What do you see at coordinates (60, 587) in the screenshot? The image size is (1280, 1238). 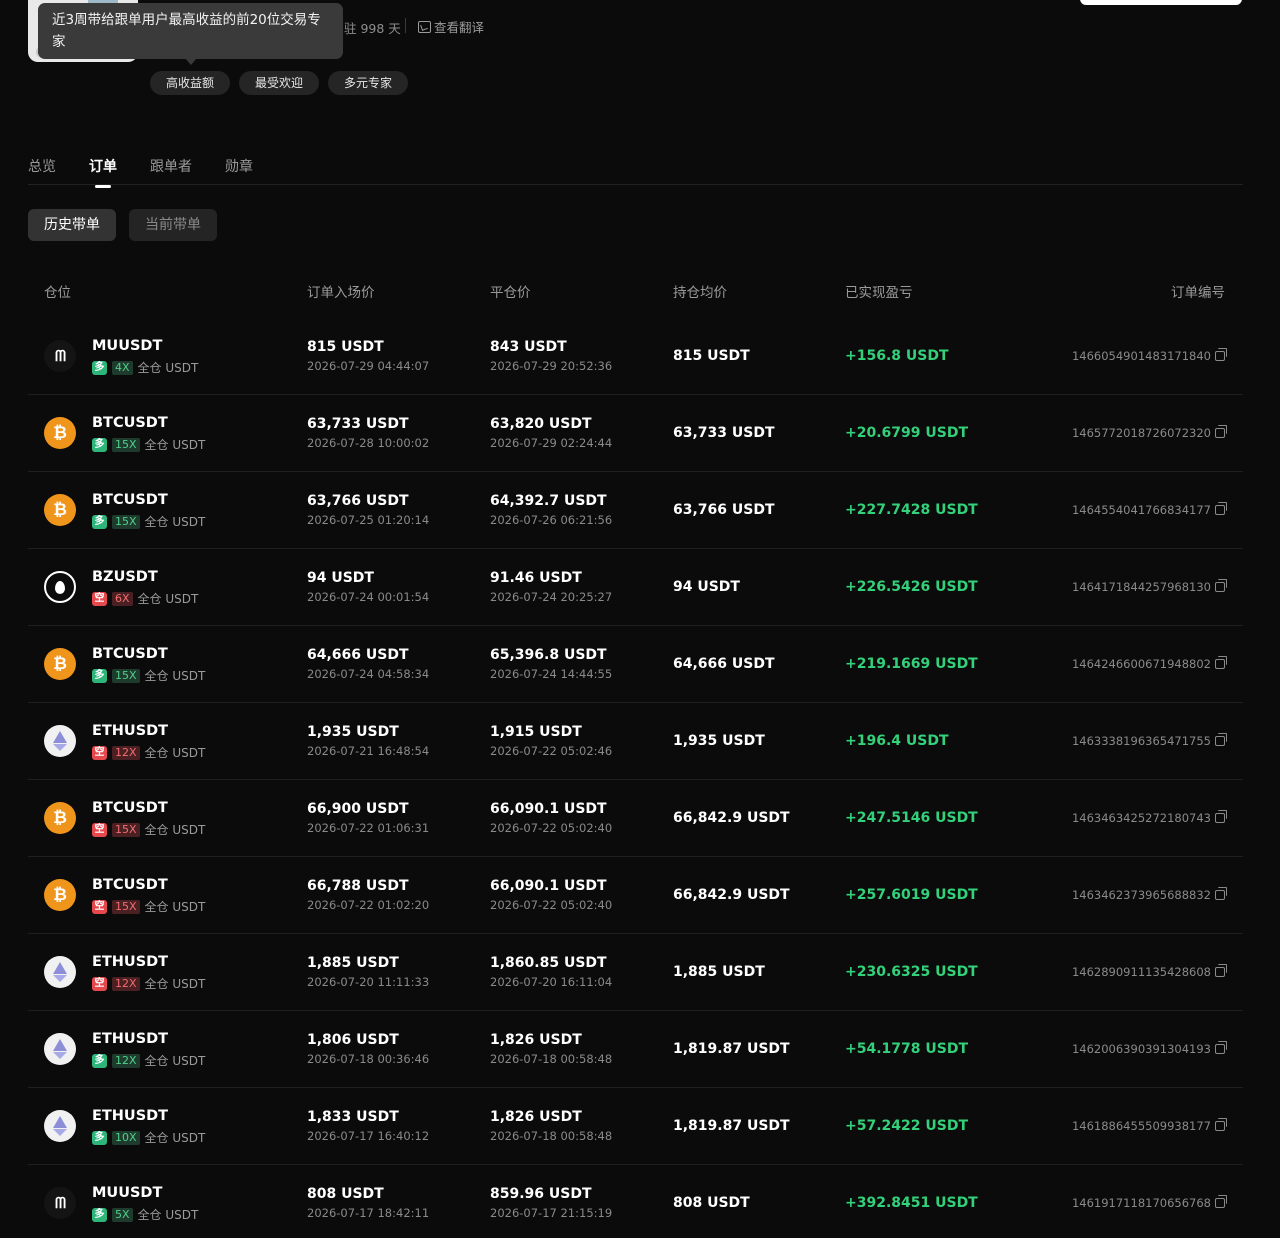 I see `bz-icon` at bounding box center [60, 587].